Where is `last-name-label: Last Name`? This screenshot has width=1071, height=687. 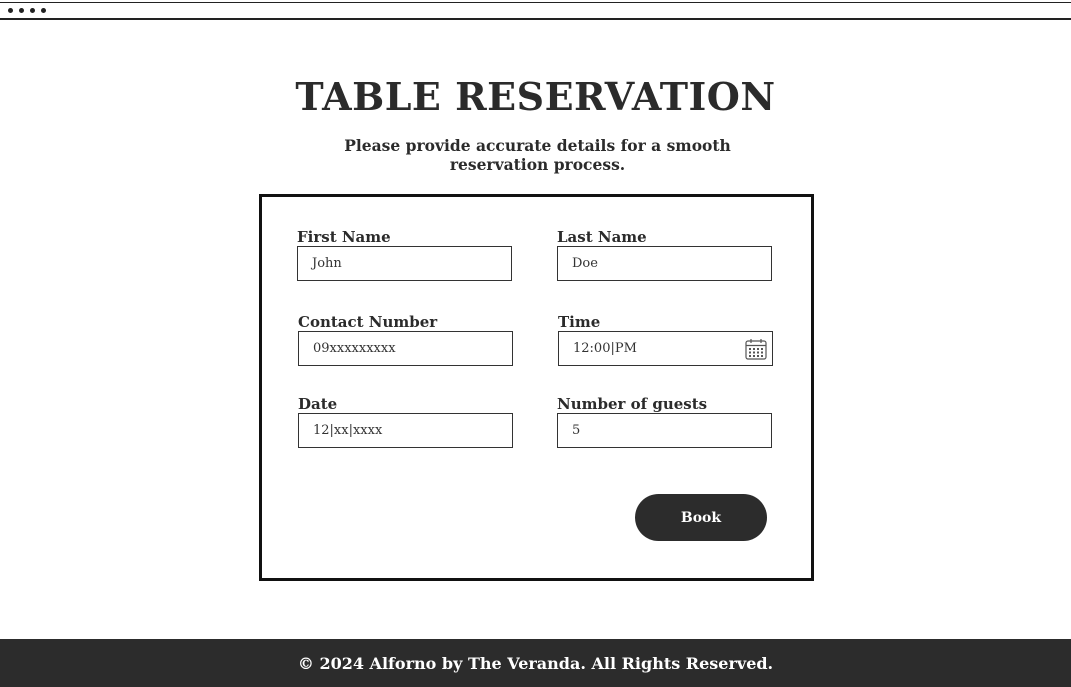
last-name-label: Last Name is located at coordinates (602, 237).